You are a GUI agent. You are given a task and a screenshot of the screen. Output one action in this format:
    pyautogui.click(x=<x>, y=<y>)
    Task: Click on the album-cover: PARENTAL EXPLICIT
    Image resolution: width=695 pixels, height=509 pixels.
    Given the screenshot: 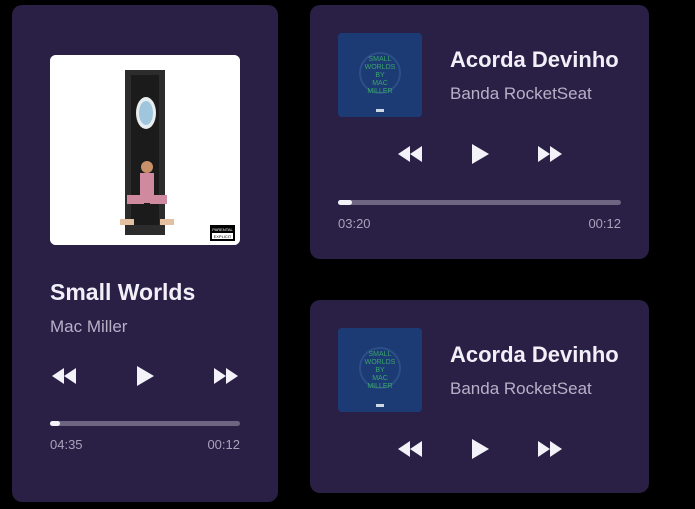 What is the action you would take?
    pyautogui.click(x=145, y=150)
    